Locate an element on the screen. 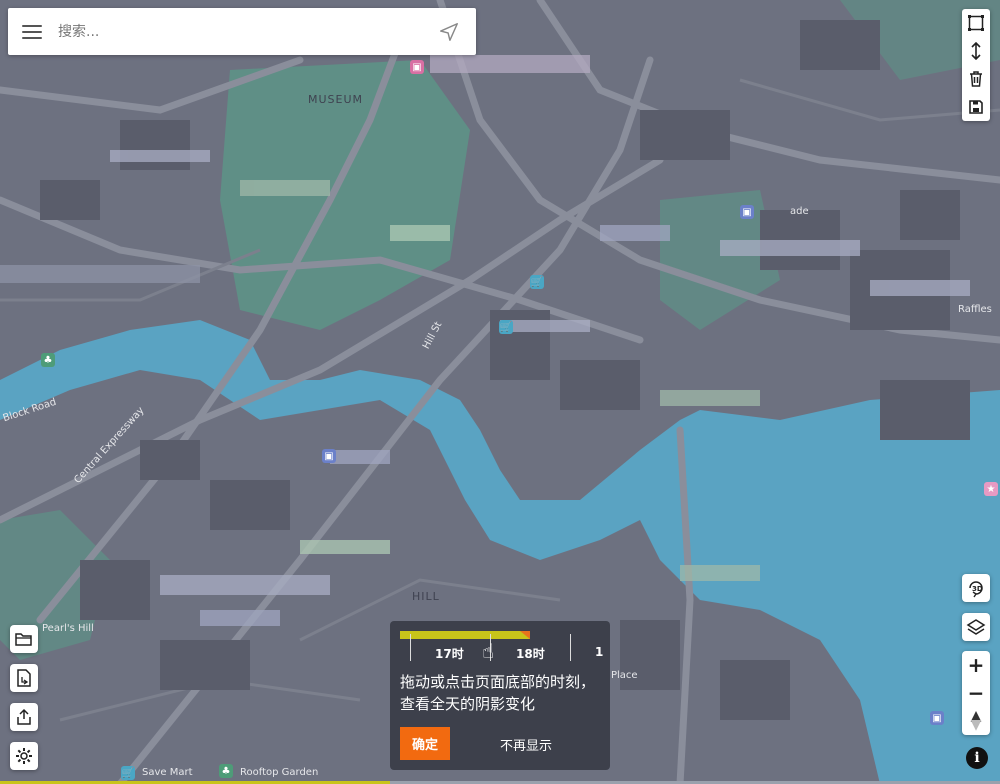 The width and height of the screenshot is (1000, 784). map-label-museum: MUSEUM is located at coordinates (336, 99).